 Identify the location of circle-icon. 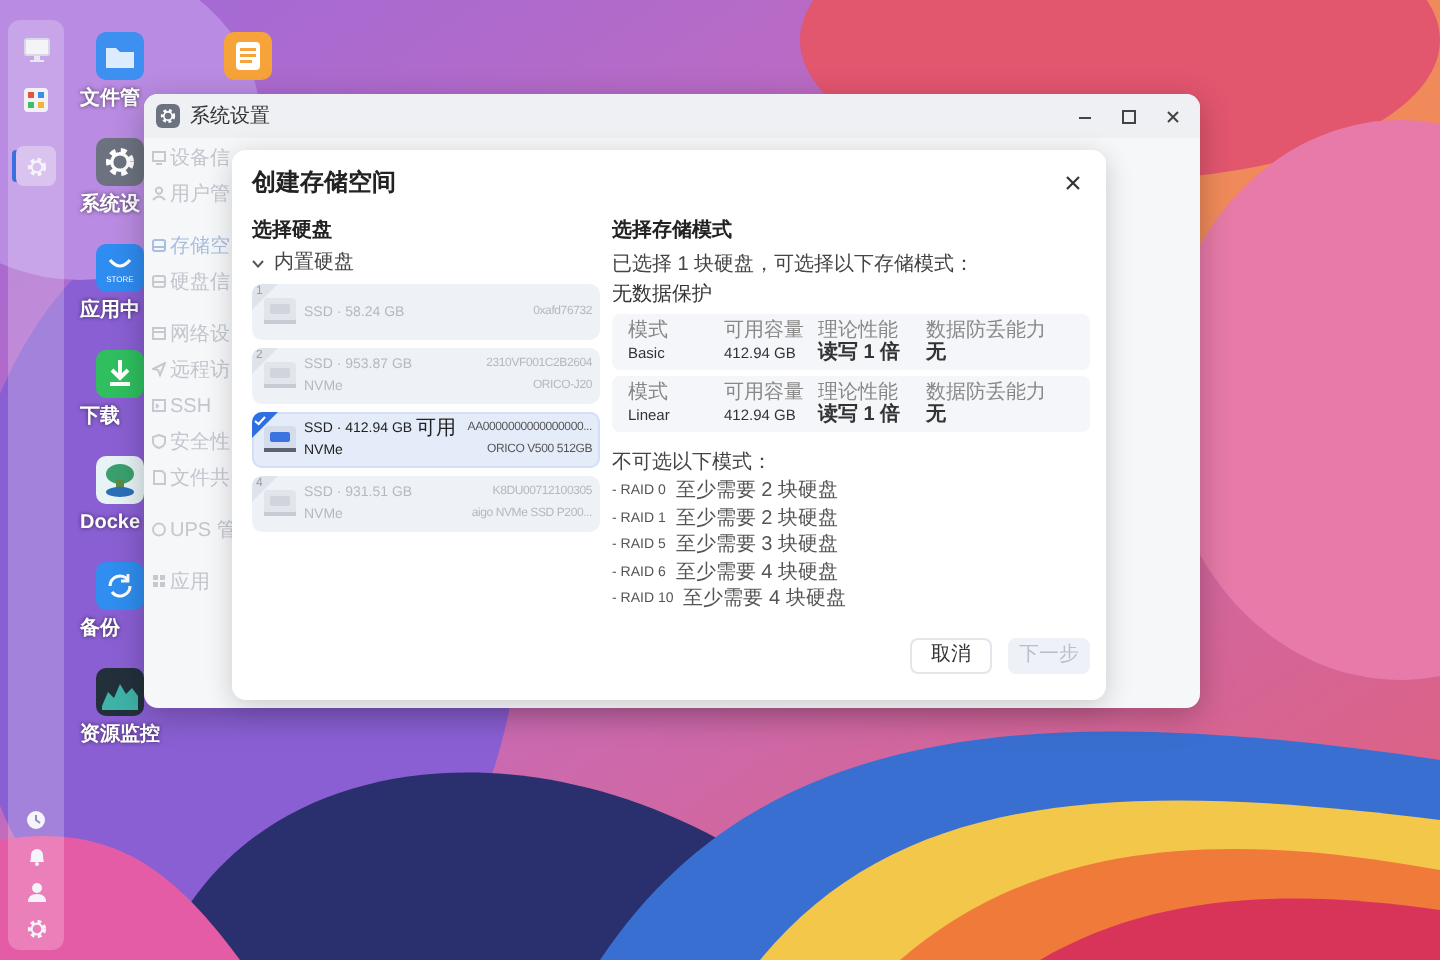
(159, 530).